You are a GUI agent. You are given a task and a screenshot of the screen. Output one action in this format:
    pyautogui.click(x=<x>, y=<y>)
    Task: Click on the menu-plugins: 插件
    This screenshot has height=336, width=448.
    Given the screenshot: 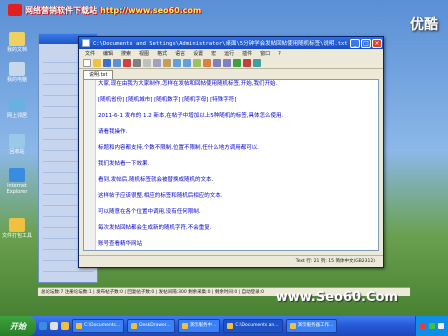 What is the action you would take?
    pyautogui.click(x=247, y=53)
    